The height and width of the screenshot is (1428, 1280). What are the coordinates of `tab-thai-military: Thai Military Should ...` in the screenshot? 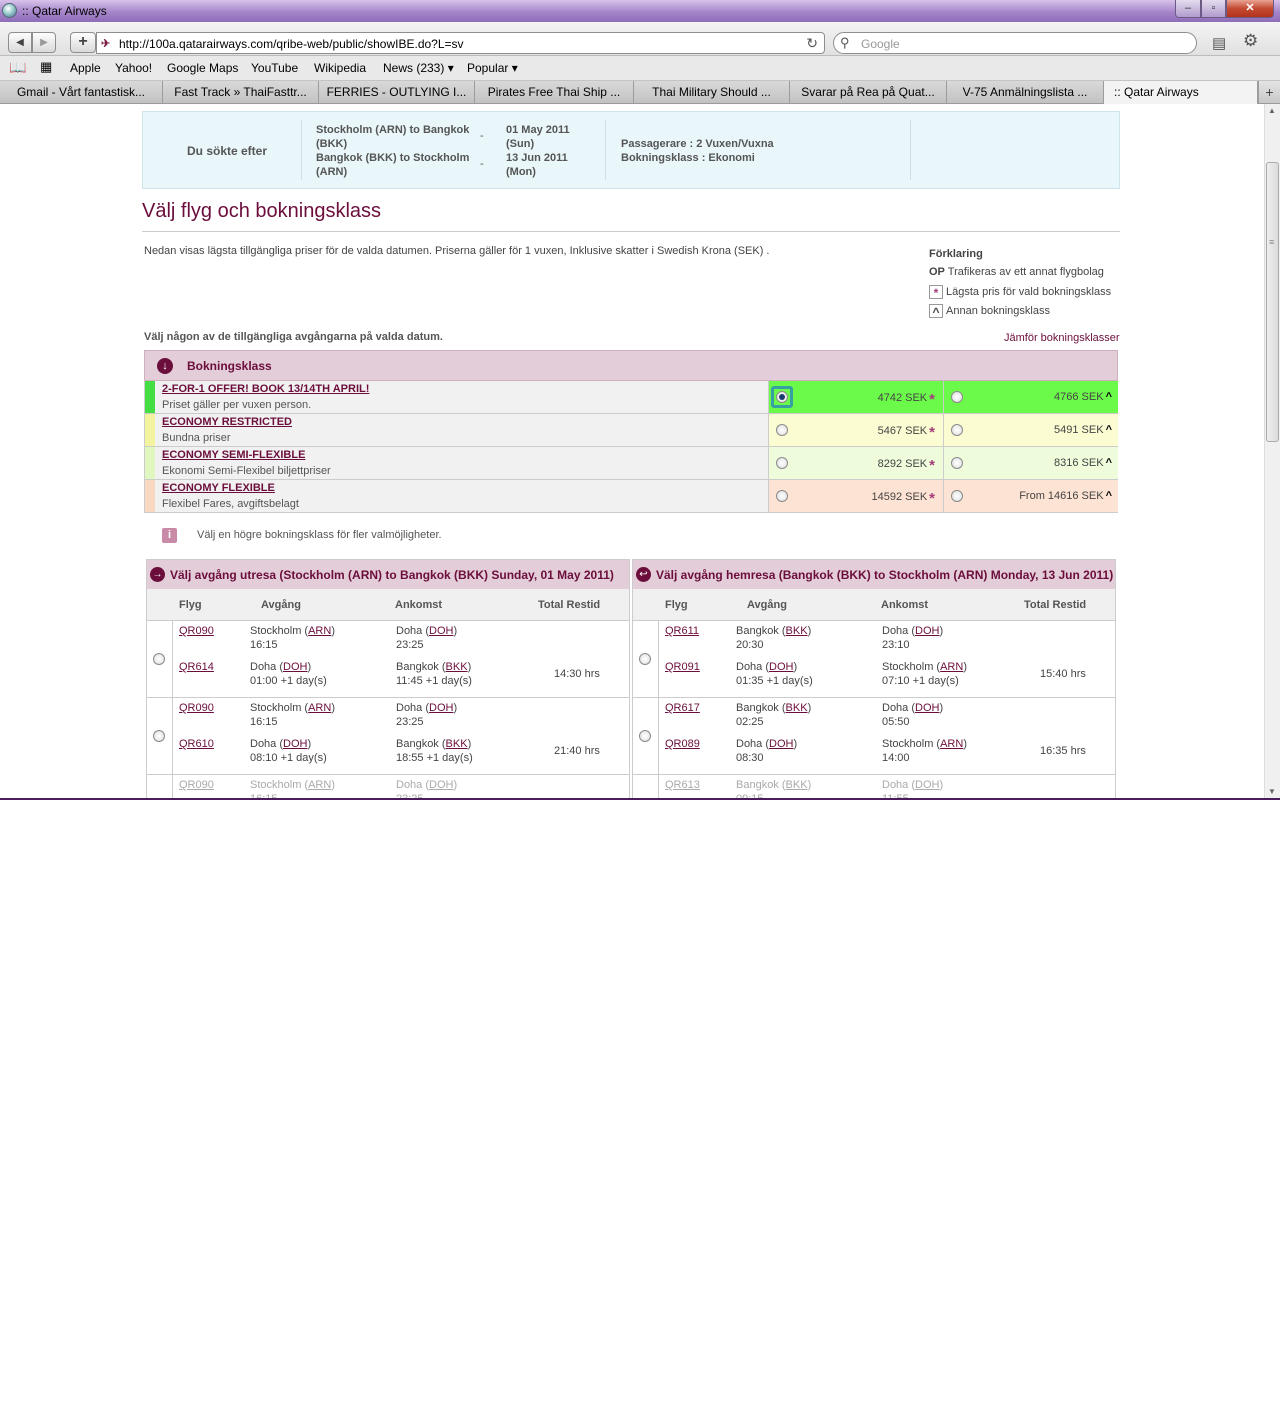 It's located at (712, 92).